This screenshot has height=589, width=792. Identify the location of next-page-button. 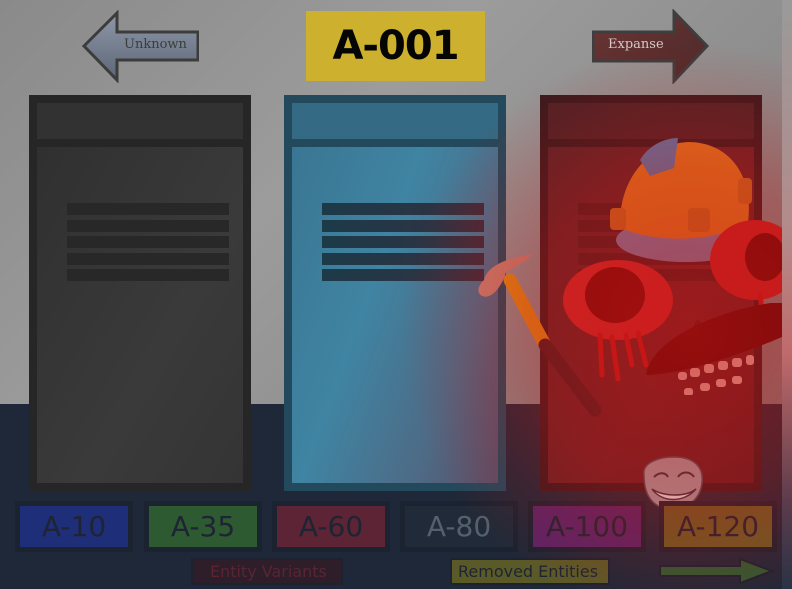
(717, 571).